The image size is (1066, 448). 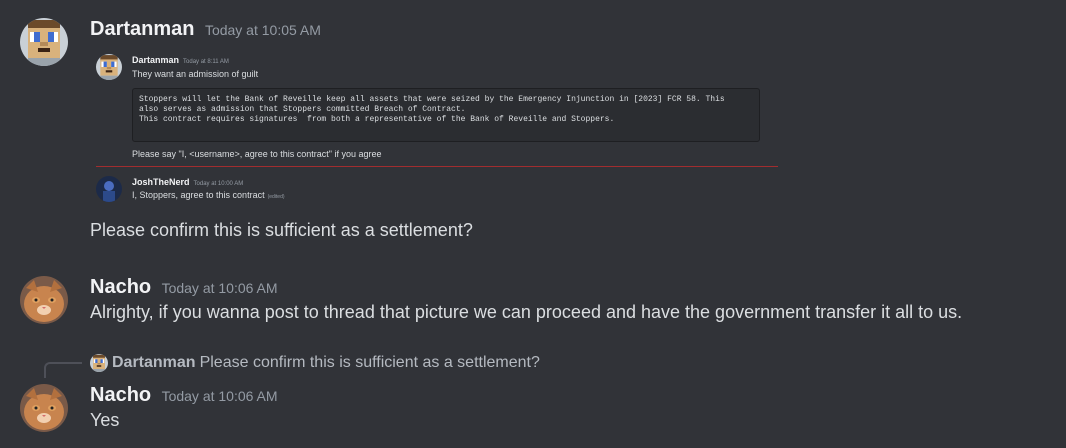 What do you see at coordinates (105, 420) in the screenshot?
I see `message-text: Yes` at bounding box center [105, 420].